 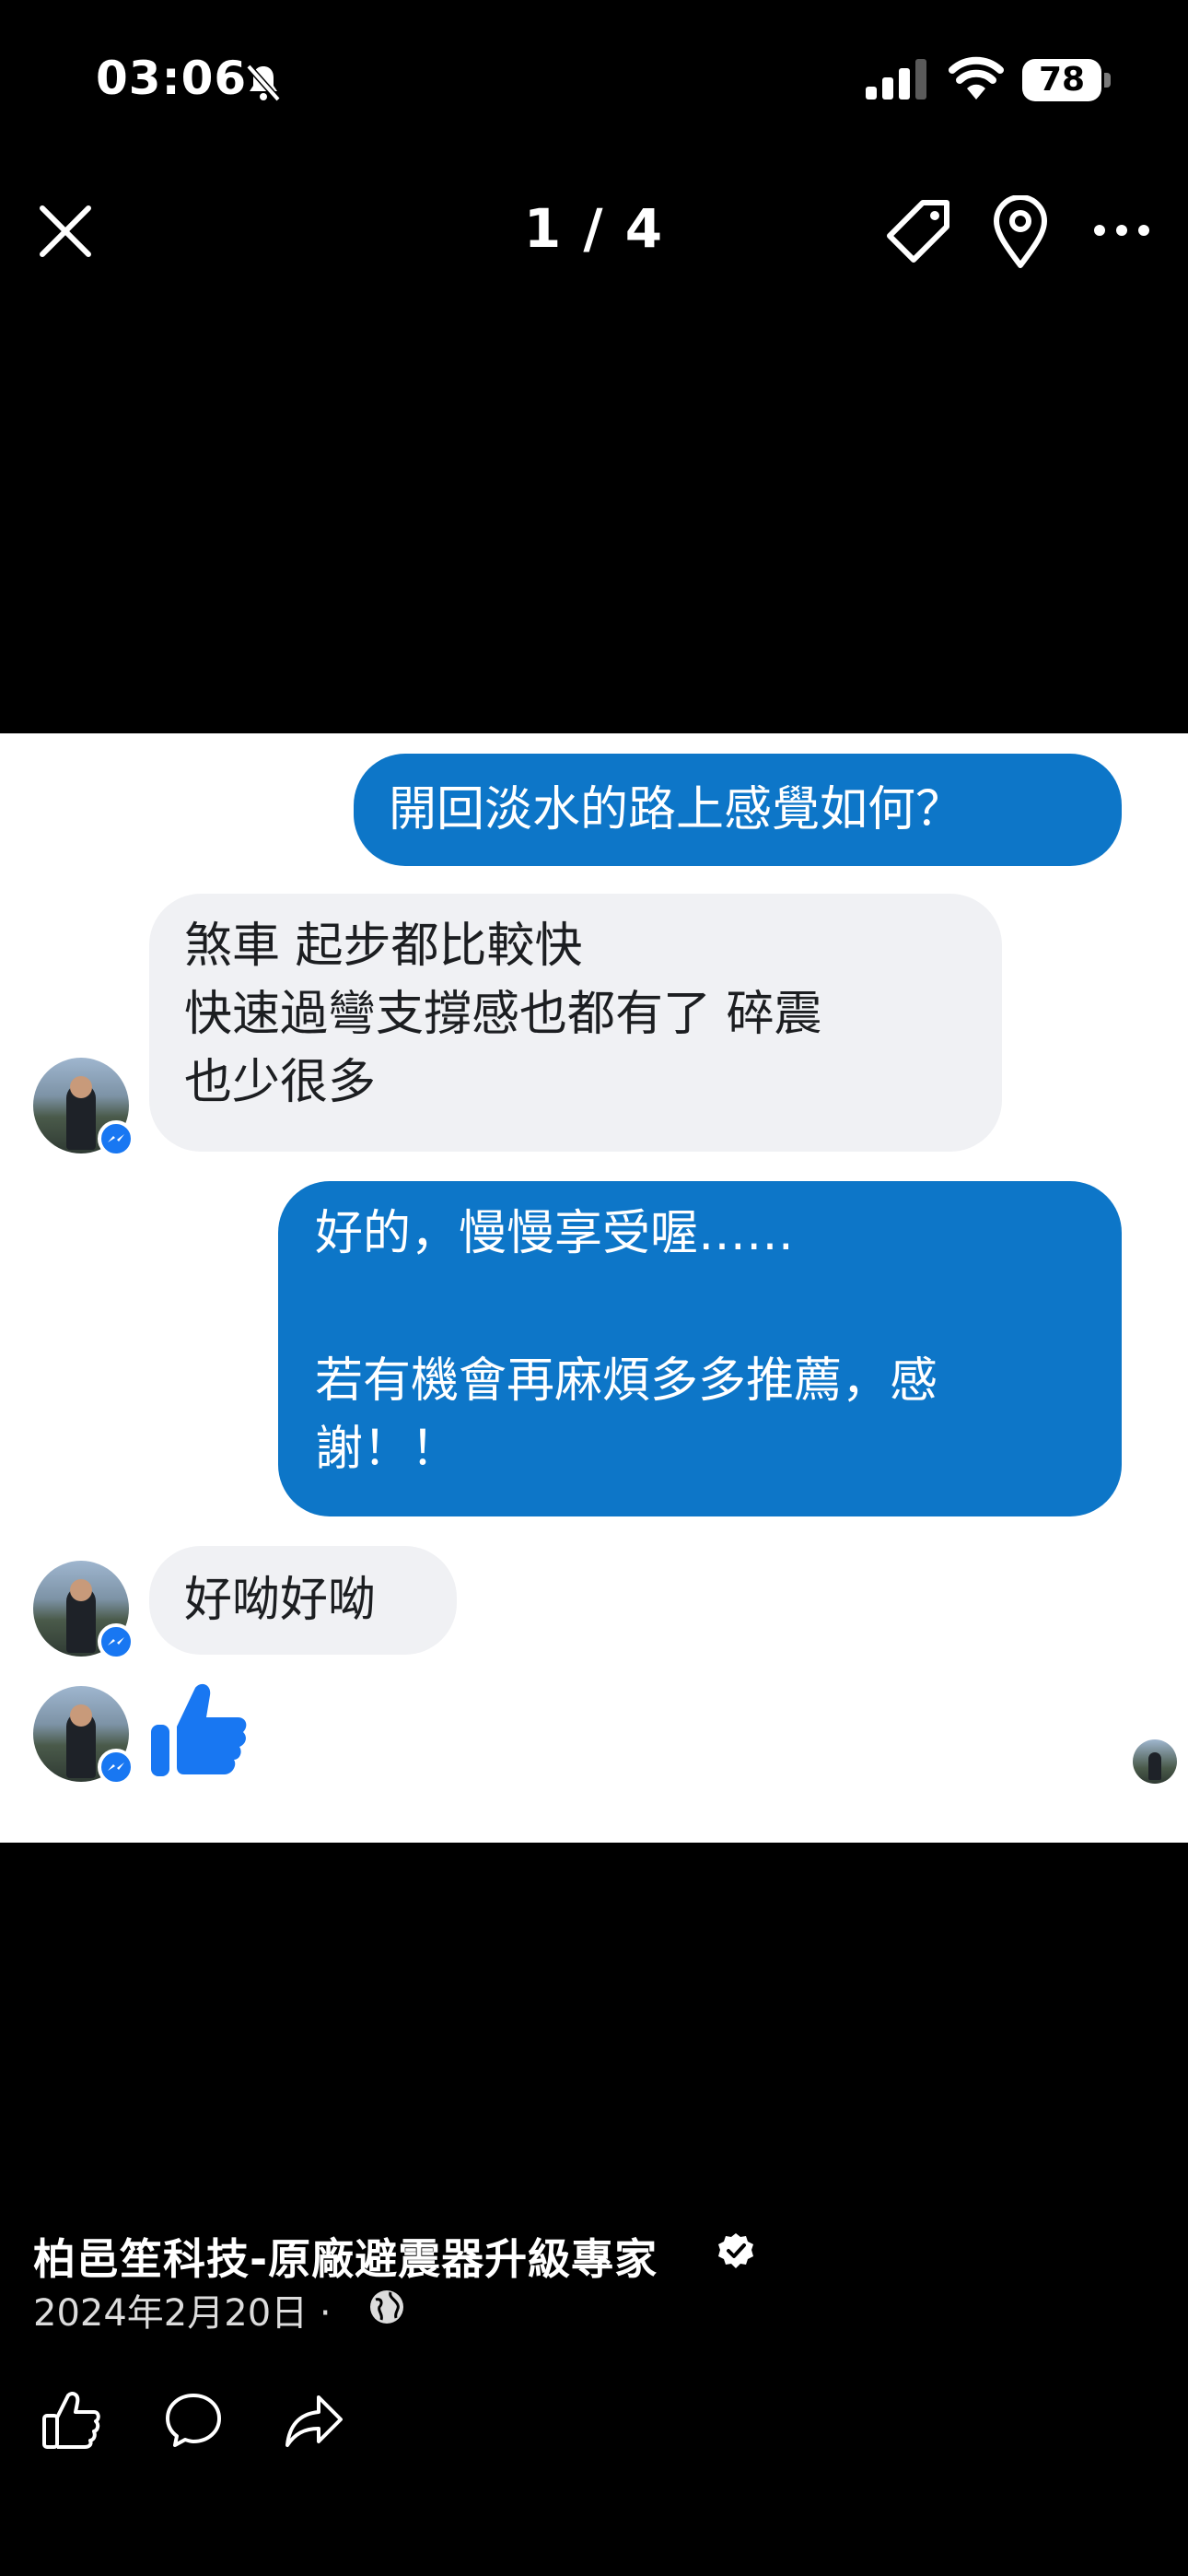 I want to click on more-icon, so click(x=1121, y=230).